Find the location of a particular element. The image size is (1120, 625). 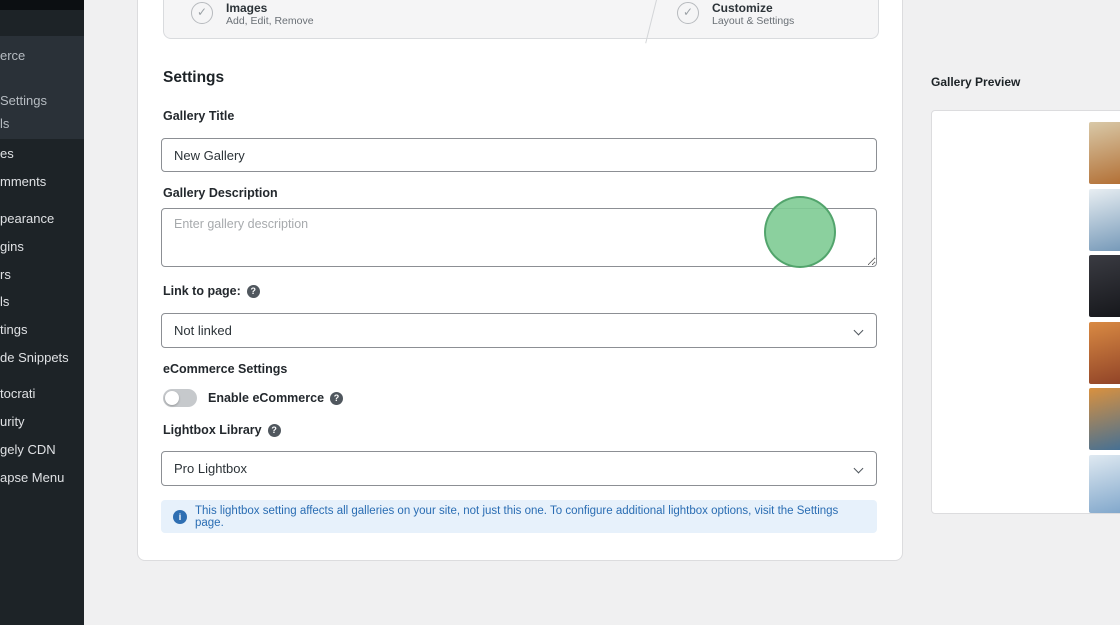

step-customize-title: Customize is located at coordinates (742, 8).